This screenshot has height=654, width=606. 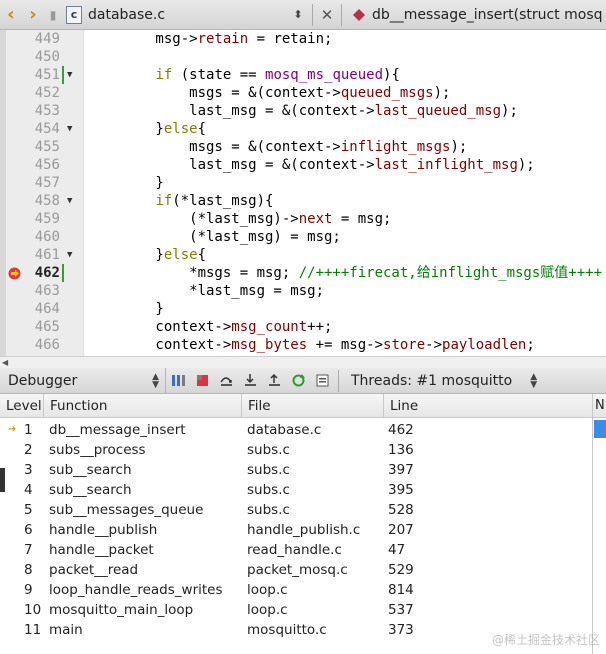 What do you see at coordinates (303, 219) in the screenshot?
I see `code-line: 459 (*last_msg)->next = msg;` at bounding box center [303, 219].